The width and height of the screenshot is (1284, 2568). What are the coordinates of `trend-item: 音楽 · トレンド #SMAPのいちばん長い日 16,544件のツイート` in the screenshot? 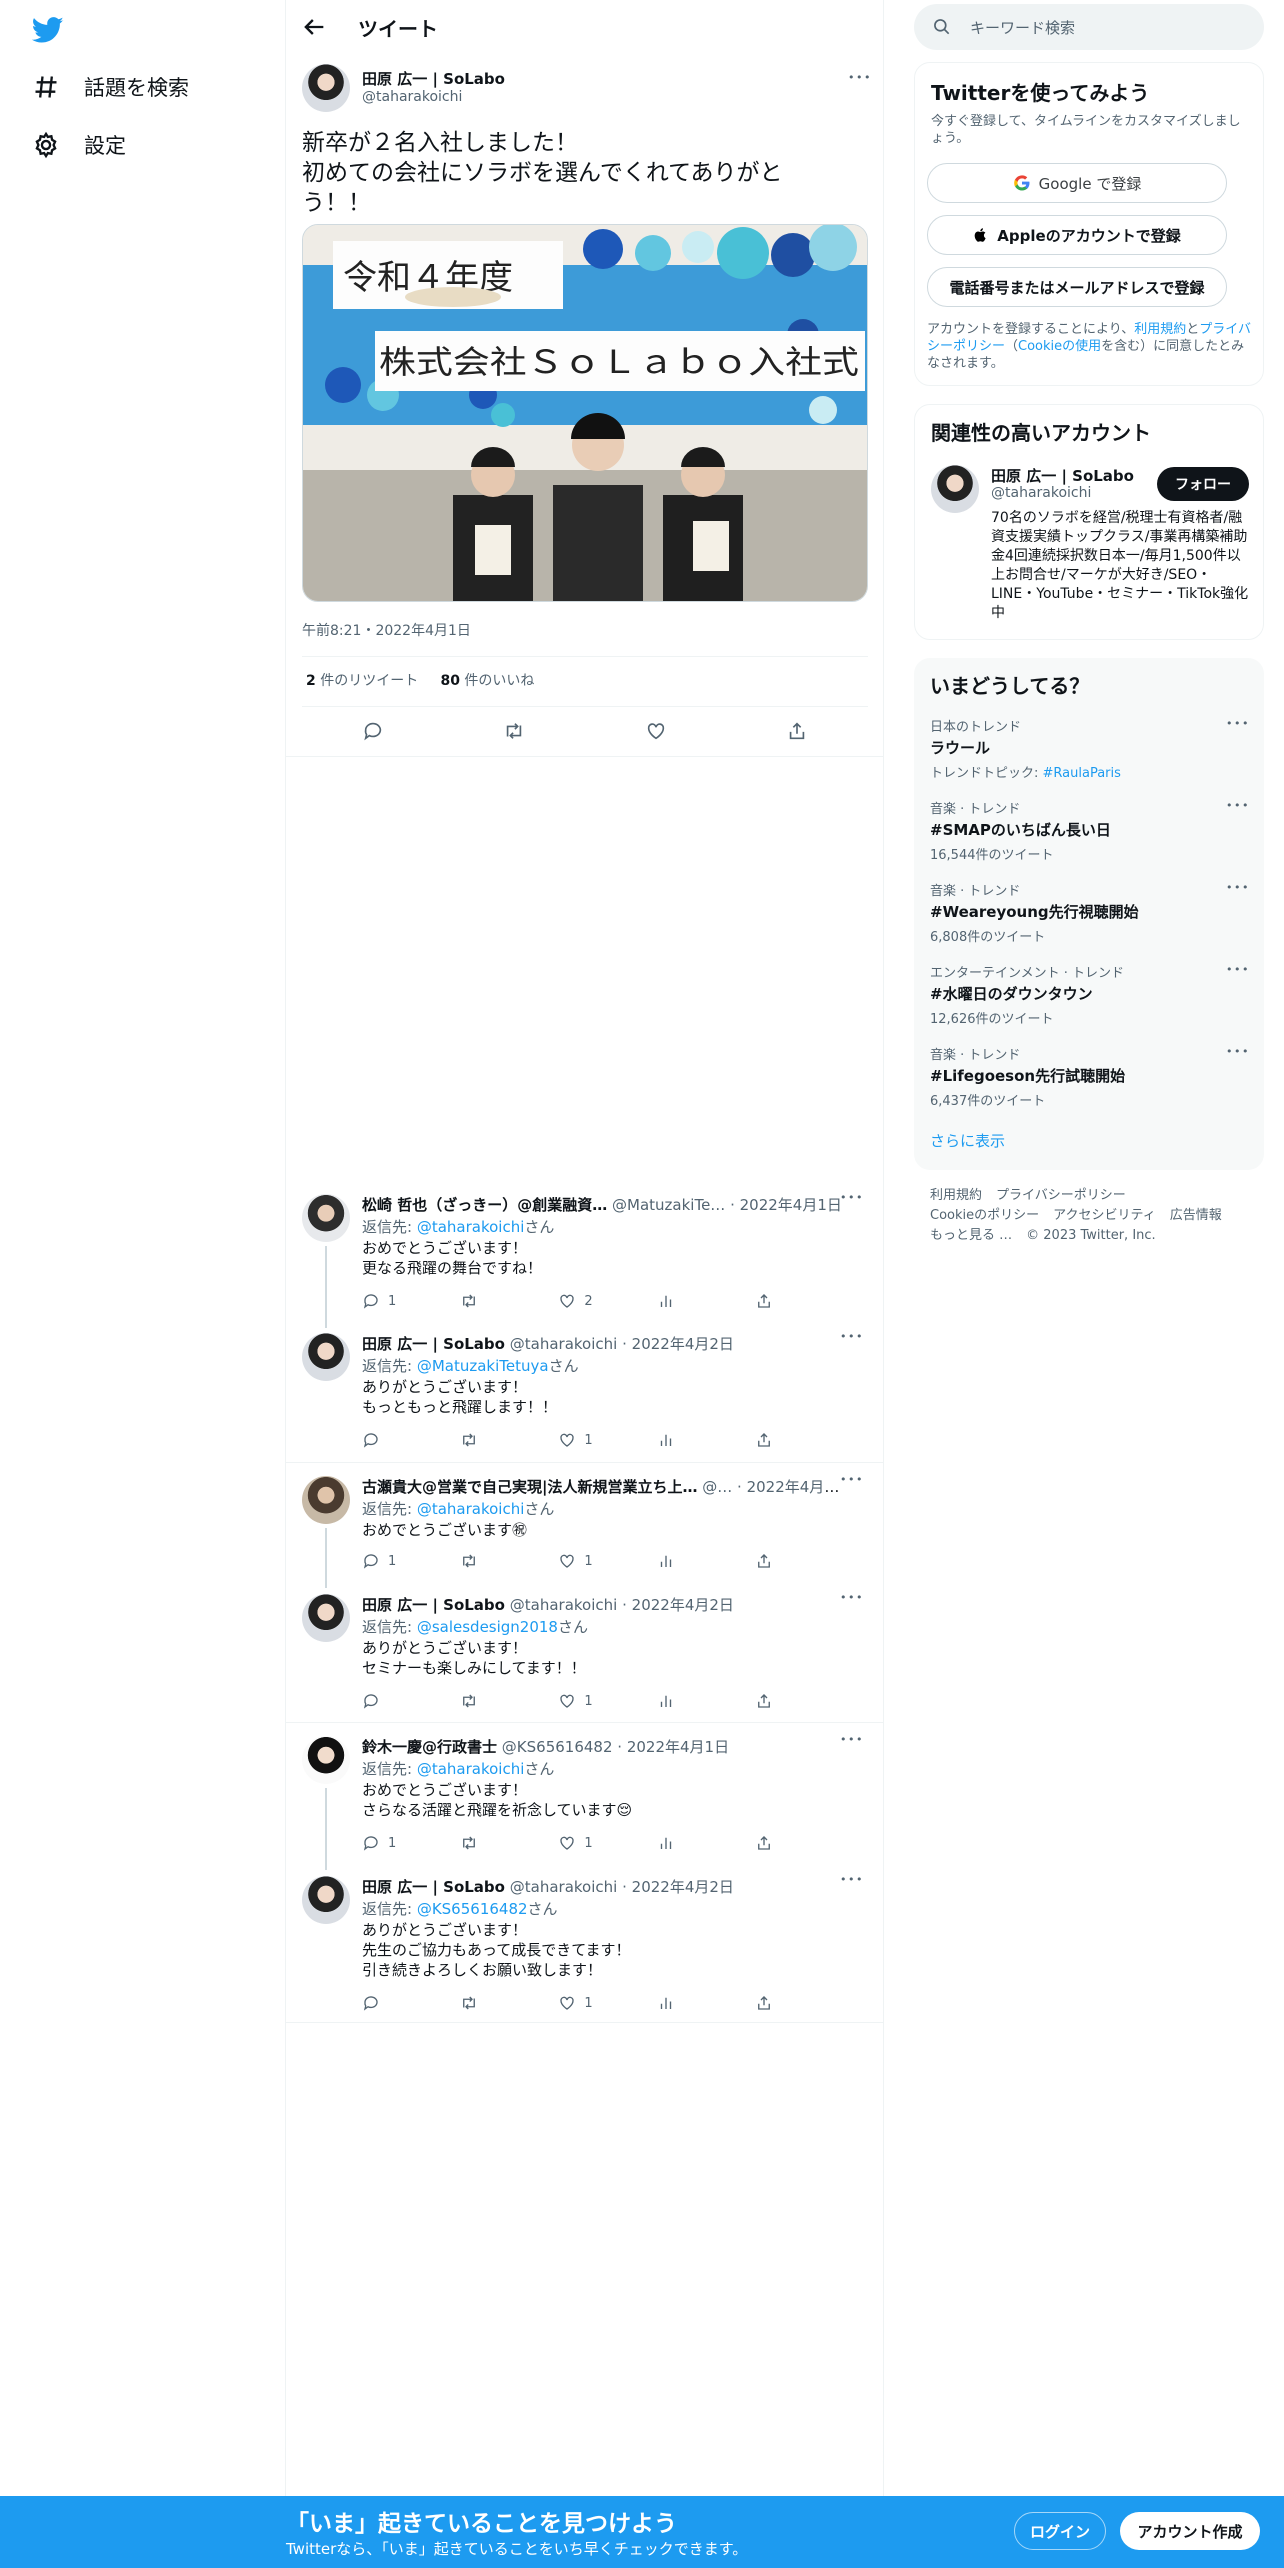 It's located at (1090, 830).